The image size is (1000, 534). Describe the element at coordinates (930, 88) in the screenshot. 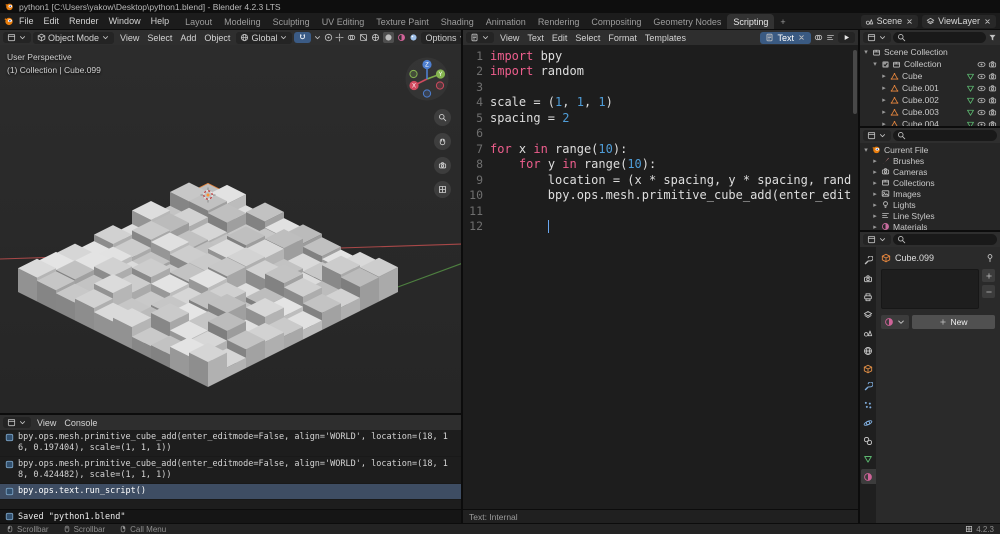

I see `outliner-object-cube-001: ▸ Cube.001` at that location.